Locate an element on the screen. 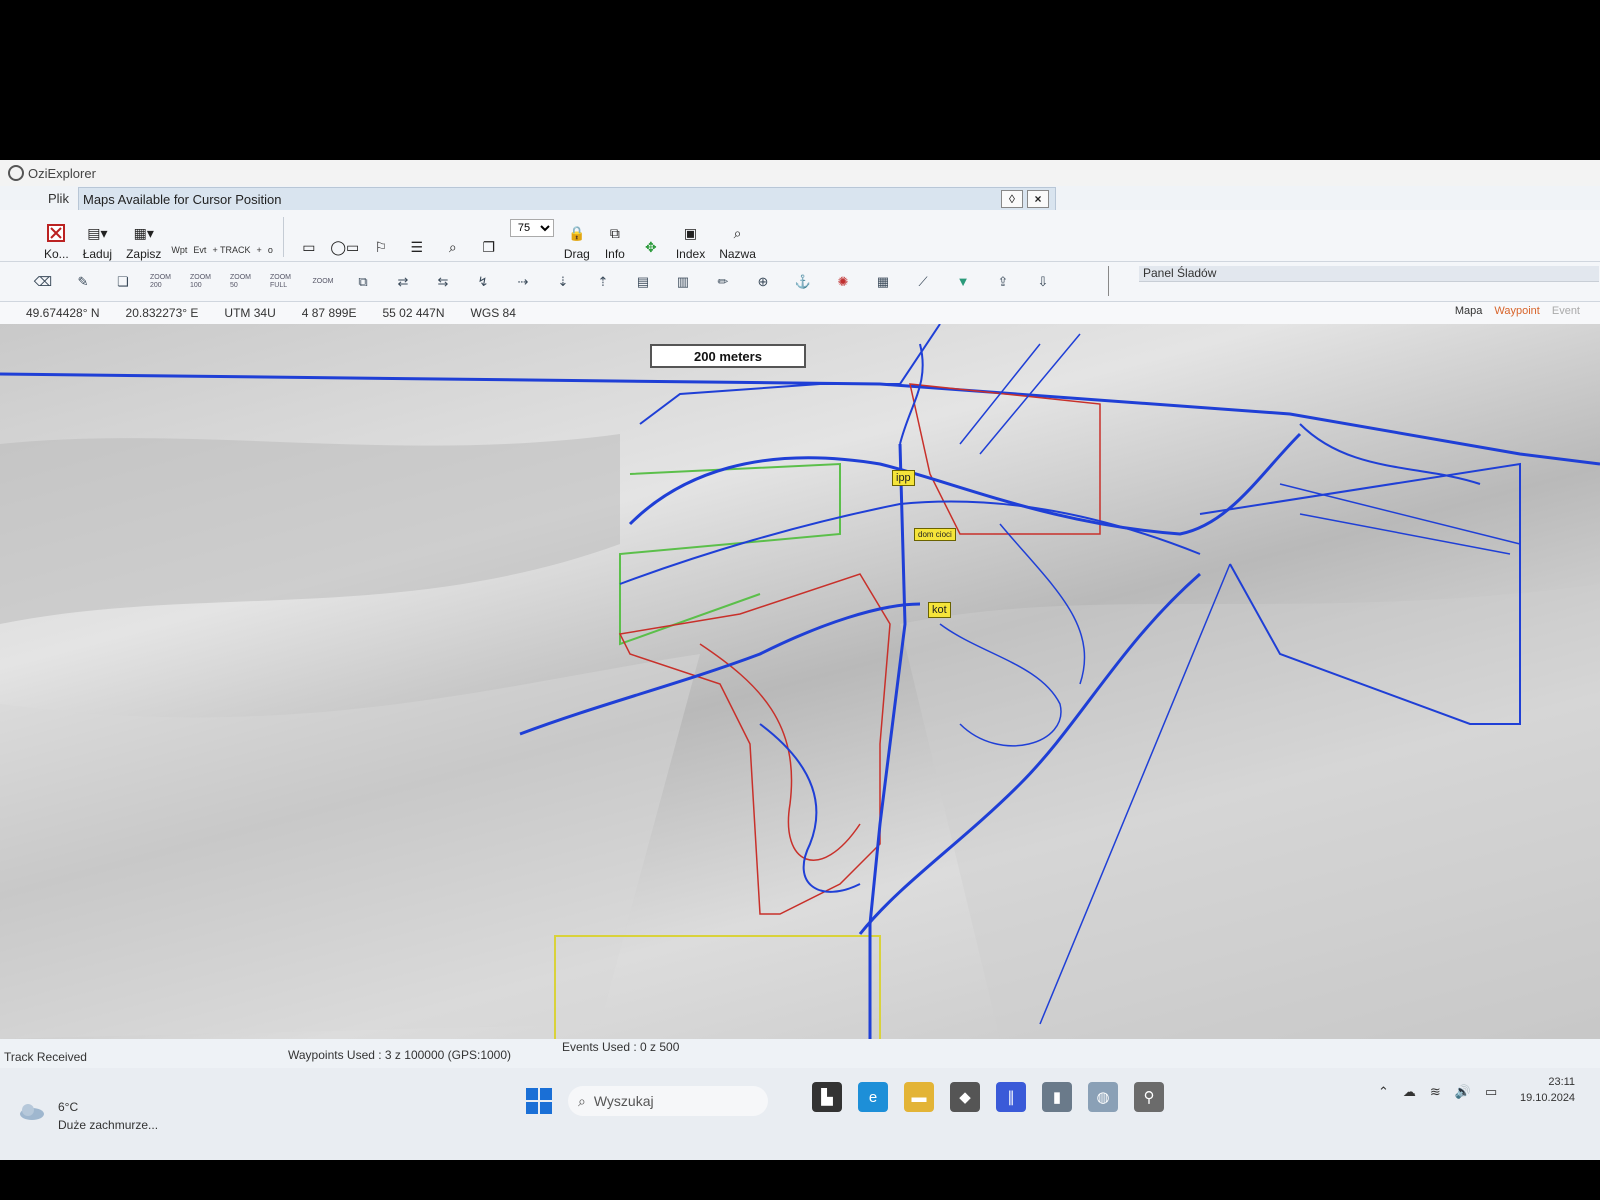 The image size is (1600, 1200). route-button: ◯▭ is located at coordinates (345, 237).